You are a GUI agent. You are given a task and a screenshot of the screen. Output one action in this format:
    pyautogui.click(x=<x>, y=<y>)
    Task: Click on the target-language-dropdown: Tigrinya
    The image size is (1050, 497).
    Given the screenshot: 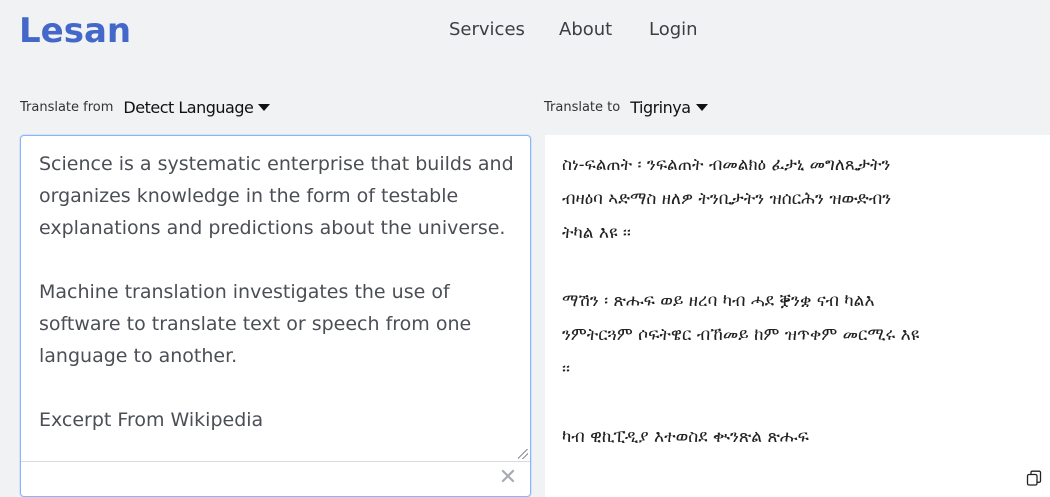 What is the action you would take?
    pyautogui.click(x=669, y=107)
    